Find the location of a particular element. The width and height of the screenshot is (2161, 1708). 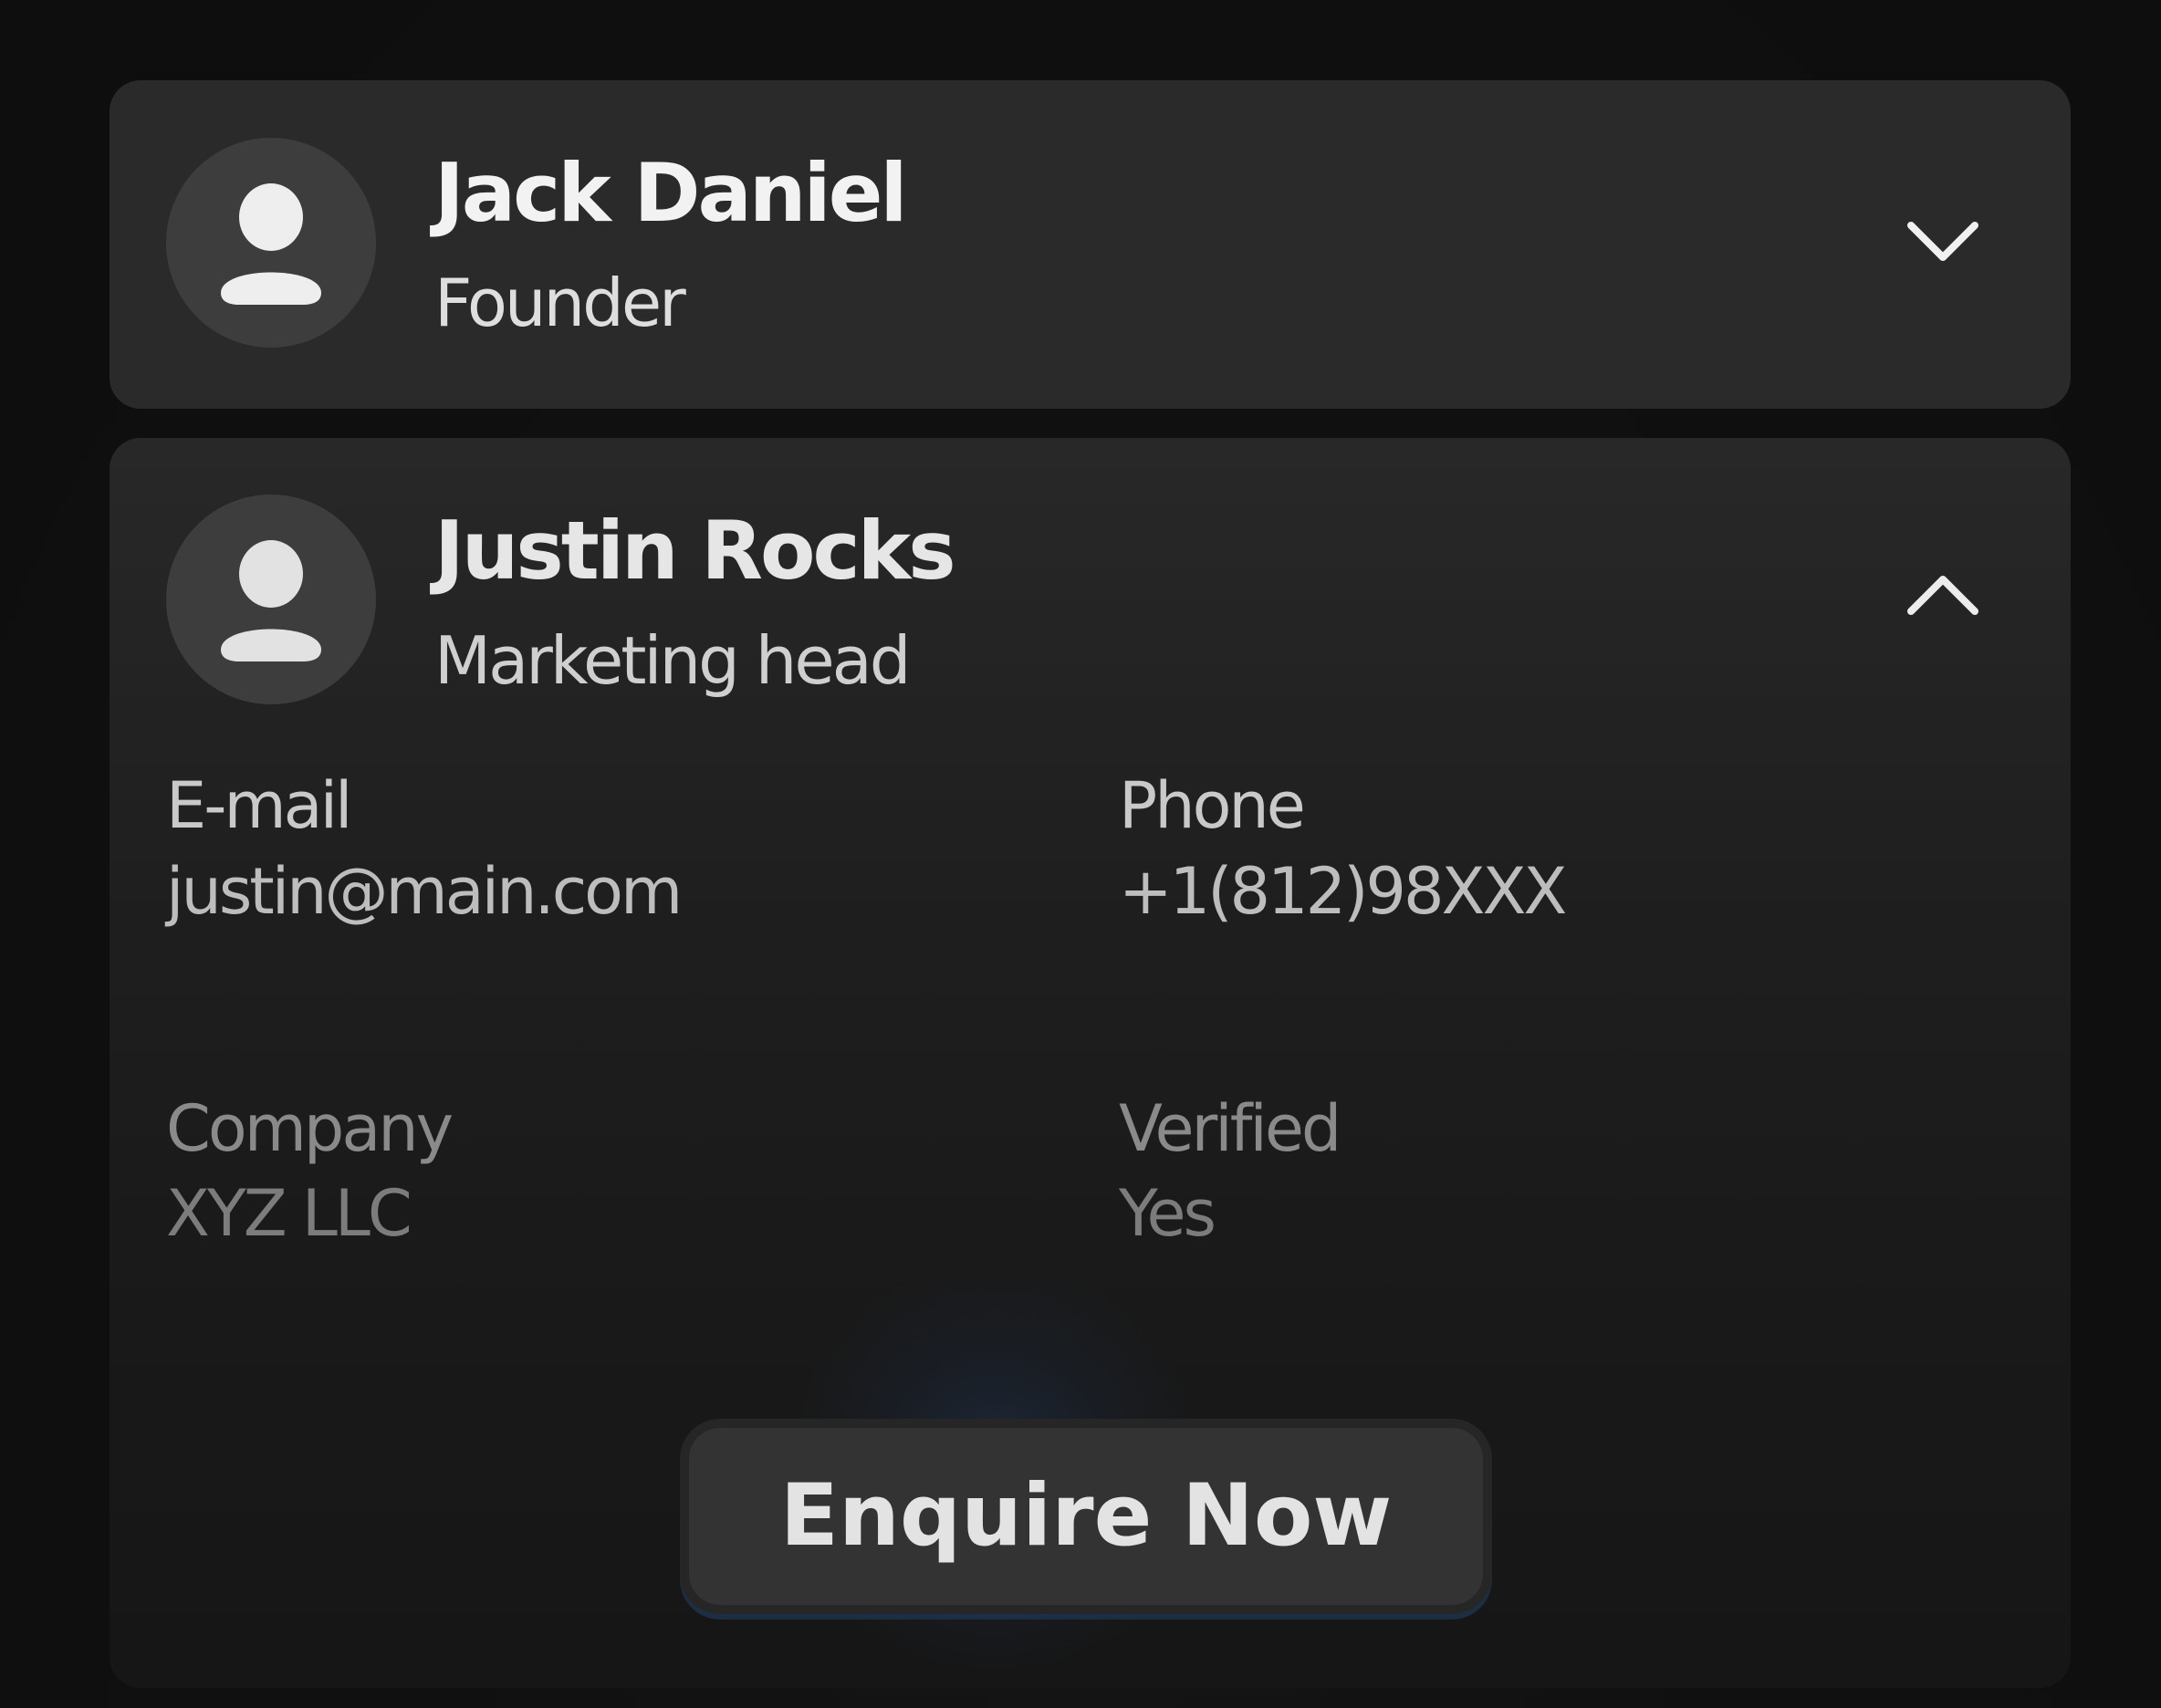

contact-name: Justin Rocks is located at coordinates (695, 551).